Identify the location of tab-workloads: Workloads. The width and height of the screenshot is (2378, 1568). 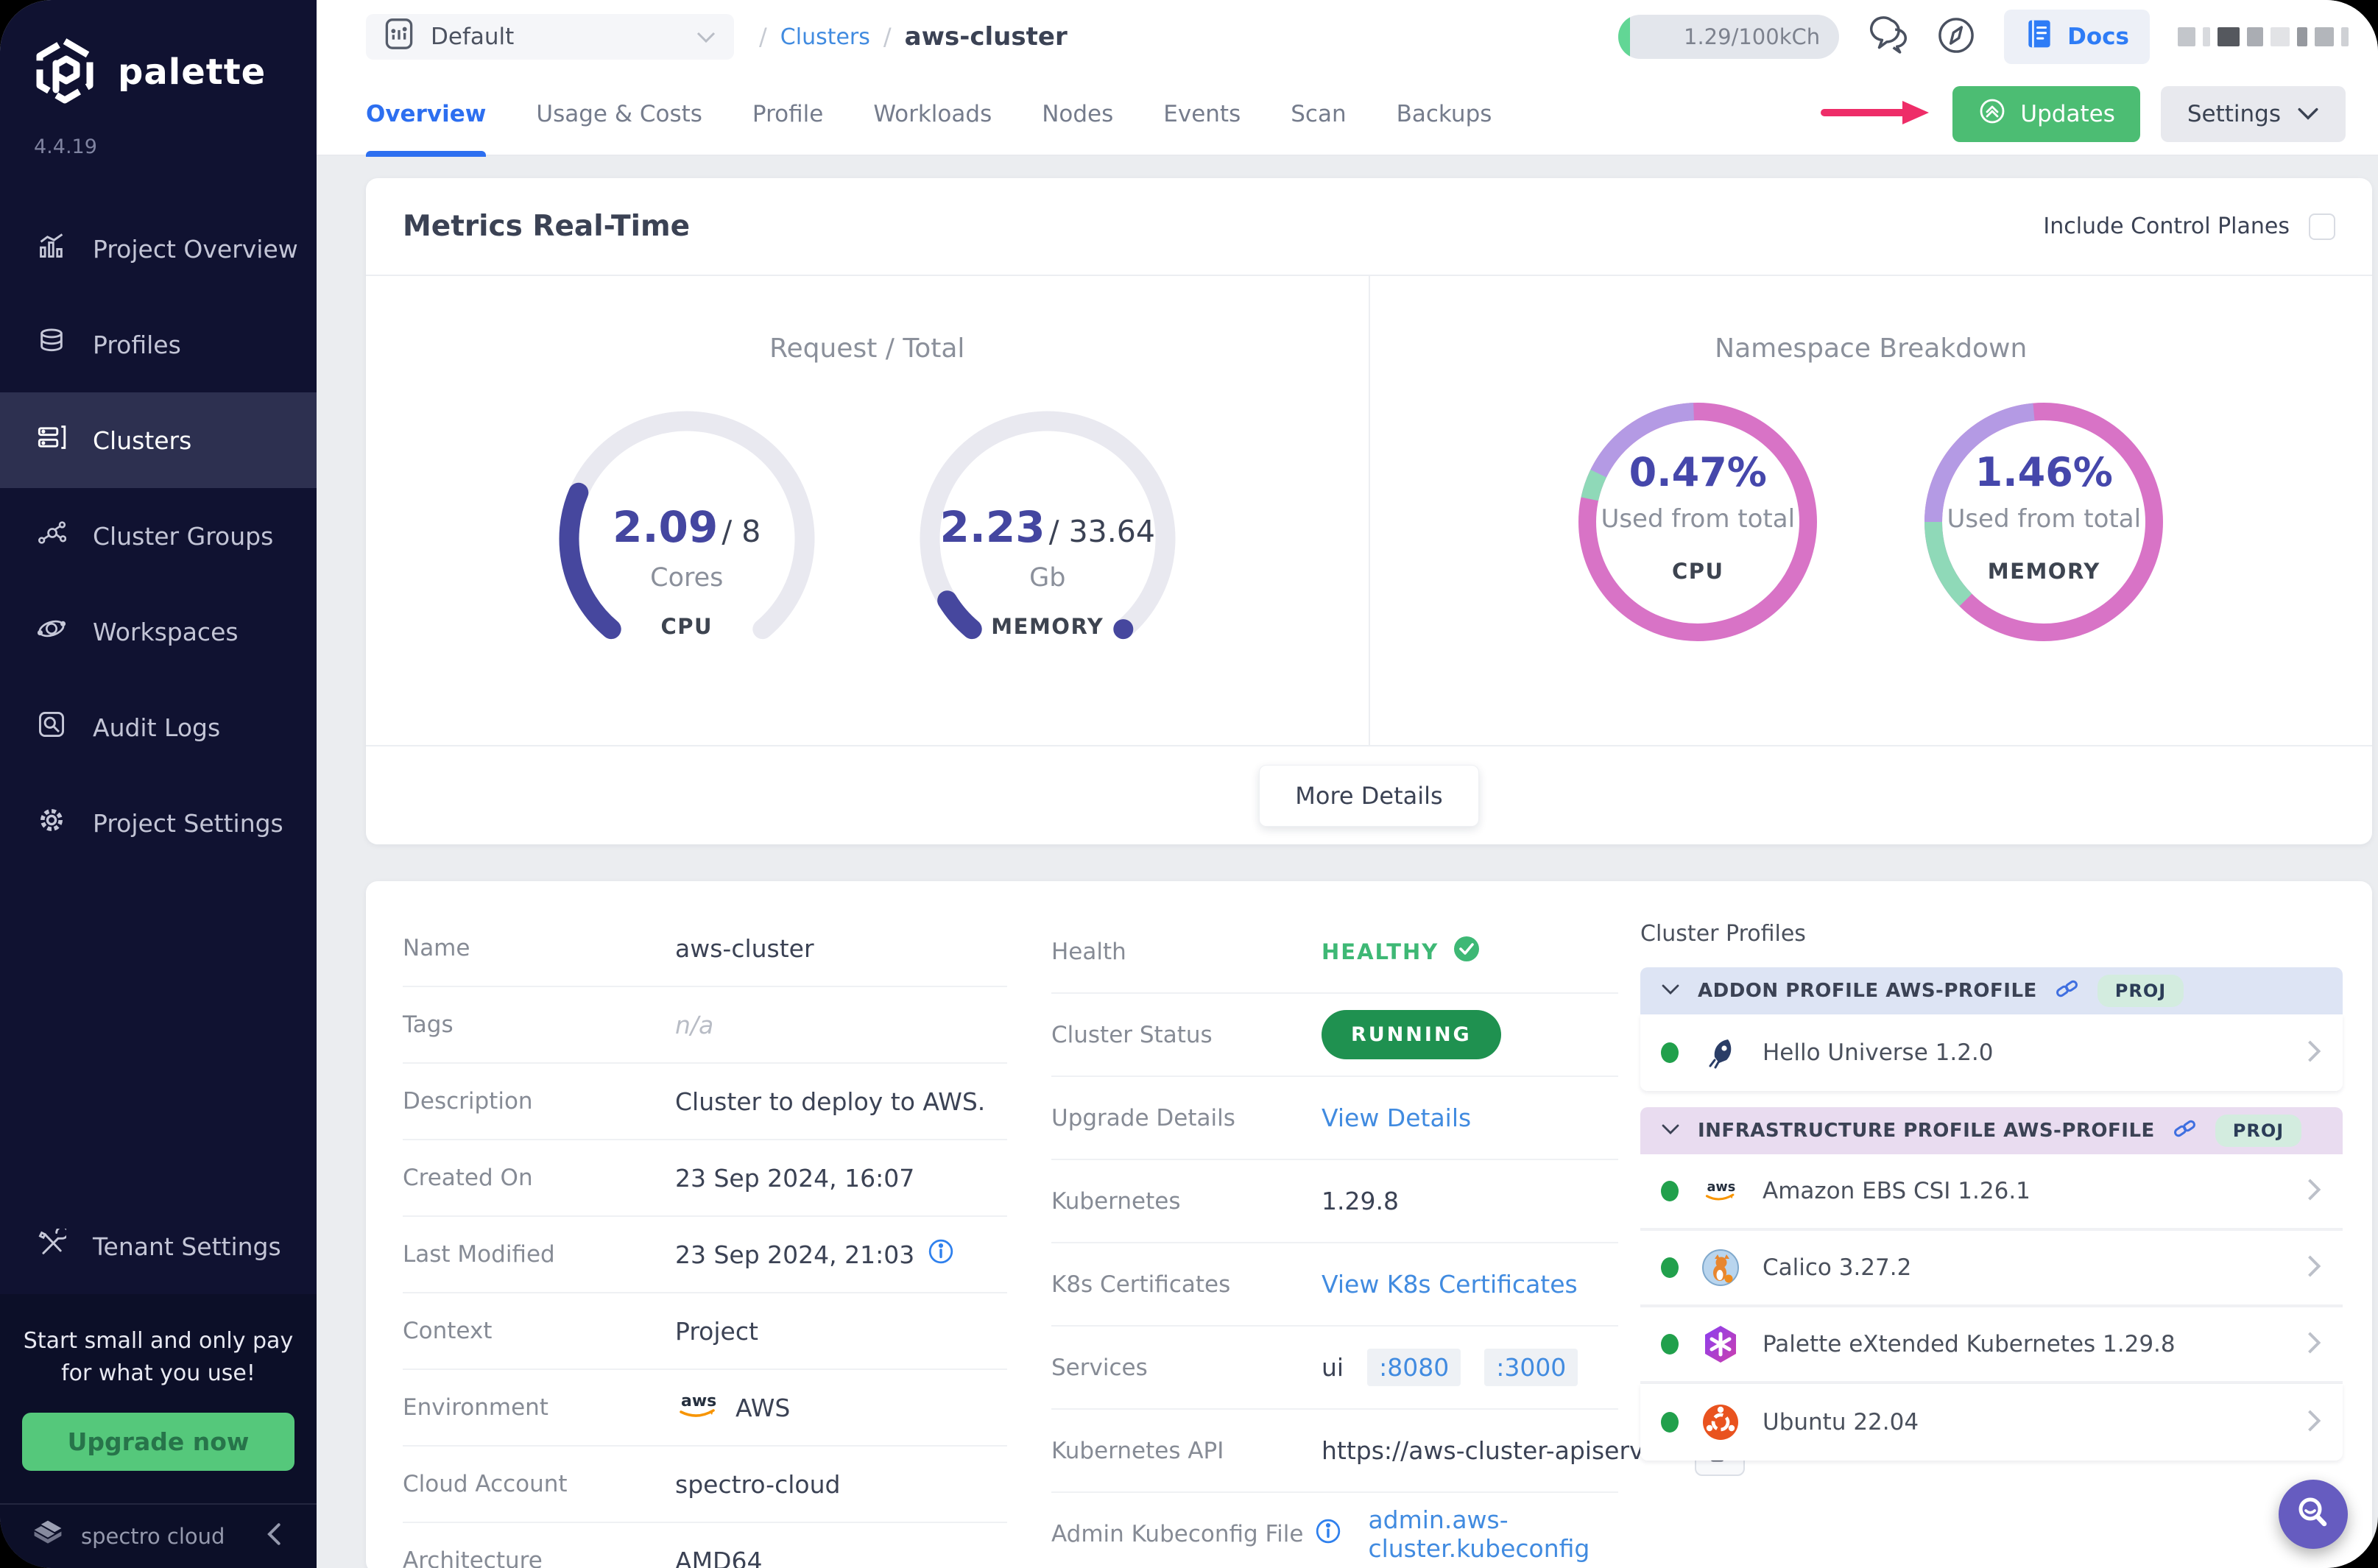
(933, 114).